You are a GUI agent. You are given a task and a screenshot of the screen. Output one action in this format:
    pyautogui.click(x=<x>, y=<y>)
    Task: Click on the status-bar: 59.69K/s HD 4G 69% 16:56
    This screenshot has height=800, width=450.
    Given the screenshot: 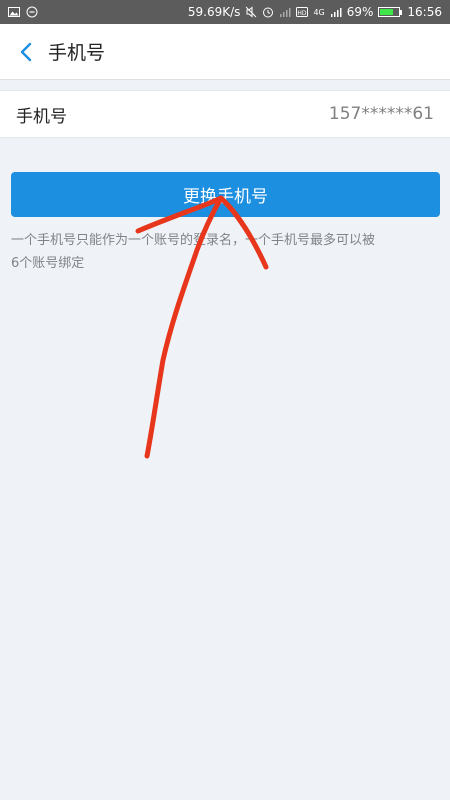 What is the action you would take?
    pyautogui.click(x=225, y=12)
    